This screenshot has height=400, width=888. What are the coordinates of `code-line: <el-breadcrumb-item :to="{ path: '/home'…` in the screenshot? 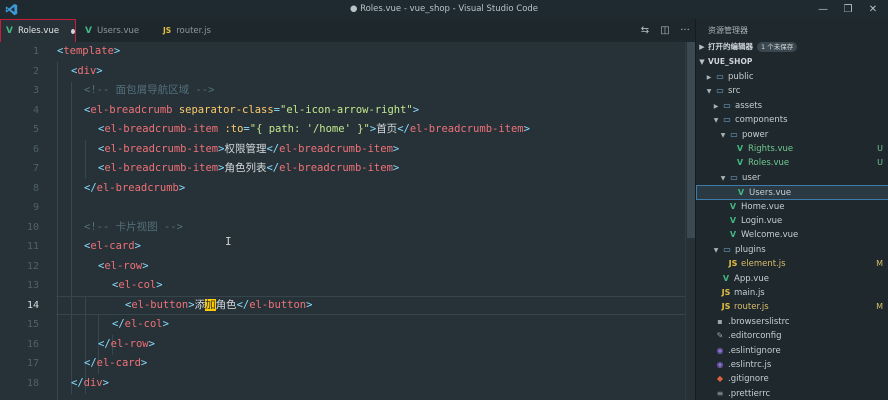 It's located at (314, 129).